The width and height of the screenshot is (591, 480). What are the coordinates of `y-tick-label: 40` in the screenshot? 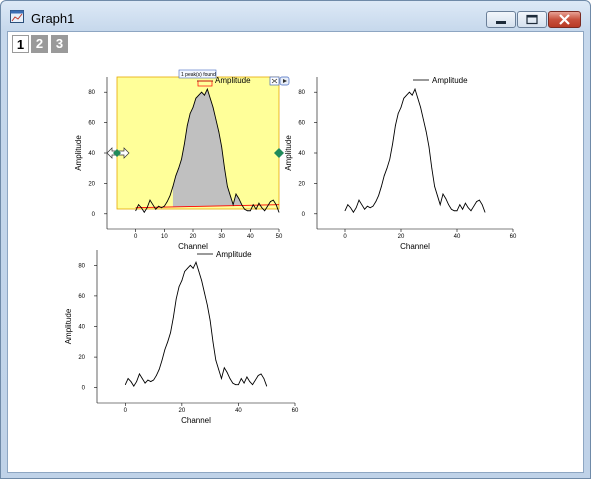 It's located at (301, 154).